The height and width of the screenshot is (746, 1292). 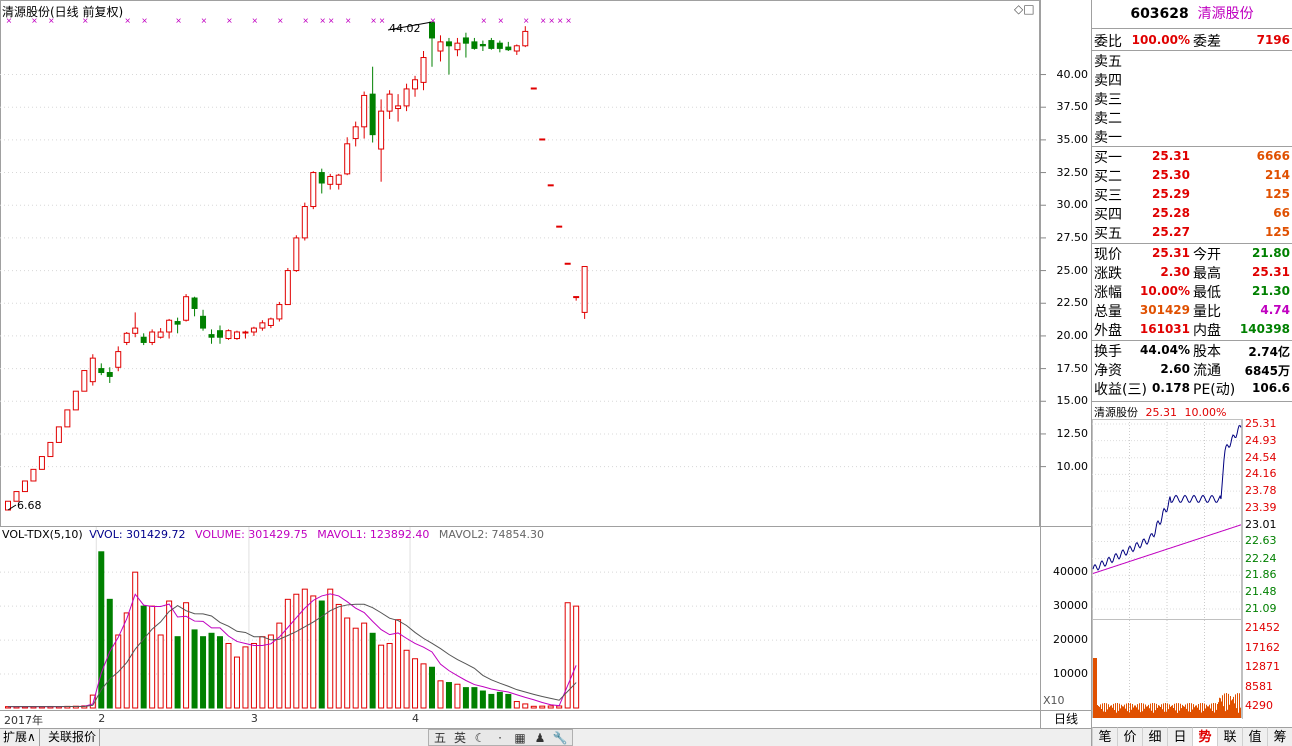 I want to click on price-axis-tick: 35.00, so click(x=1072, y=139).